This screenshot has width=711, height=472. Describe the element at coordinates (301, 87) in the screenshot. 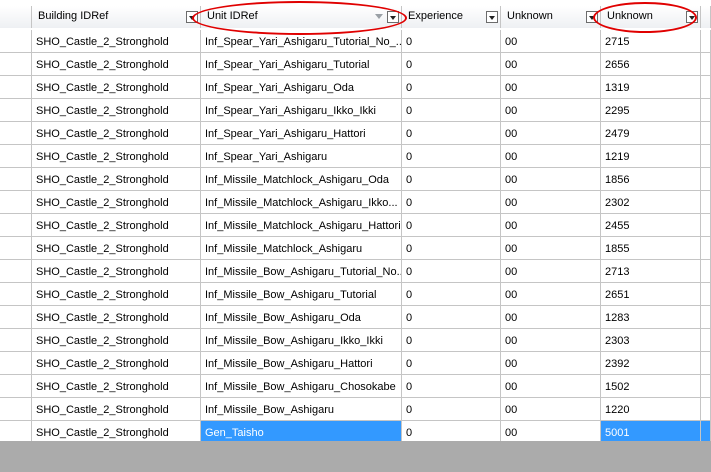

I see `unit-idref-cell: Inf_Spear_Yari_Ashigaru_Oda` at that location.